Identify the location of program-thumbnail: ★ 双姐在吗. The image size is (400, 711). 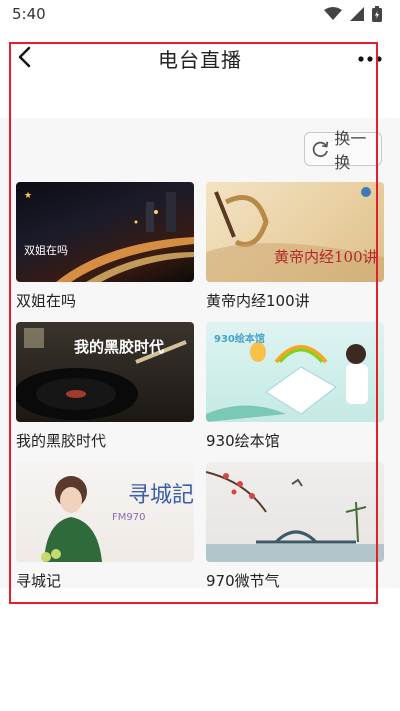
(105, 232).